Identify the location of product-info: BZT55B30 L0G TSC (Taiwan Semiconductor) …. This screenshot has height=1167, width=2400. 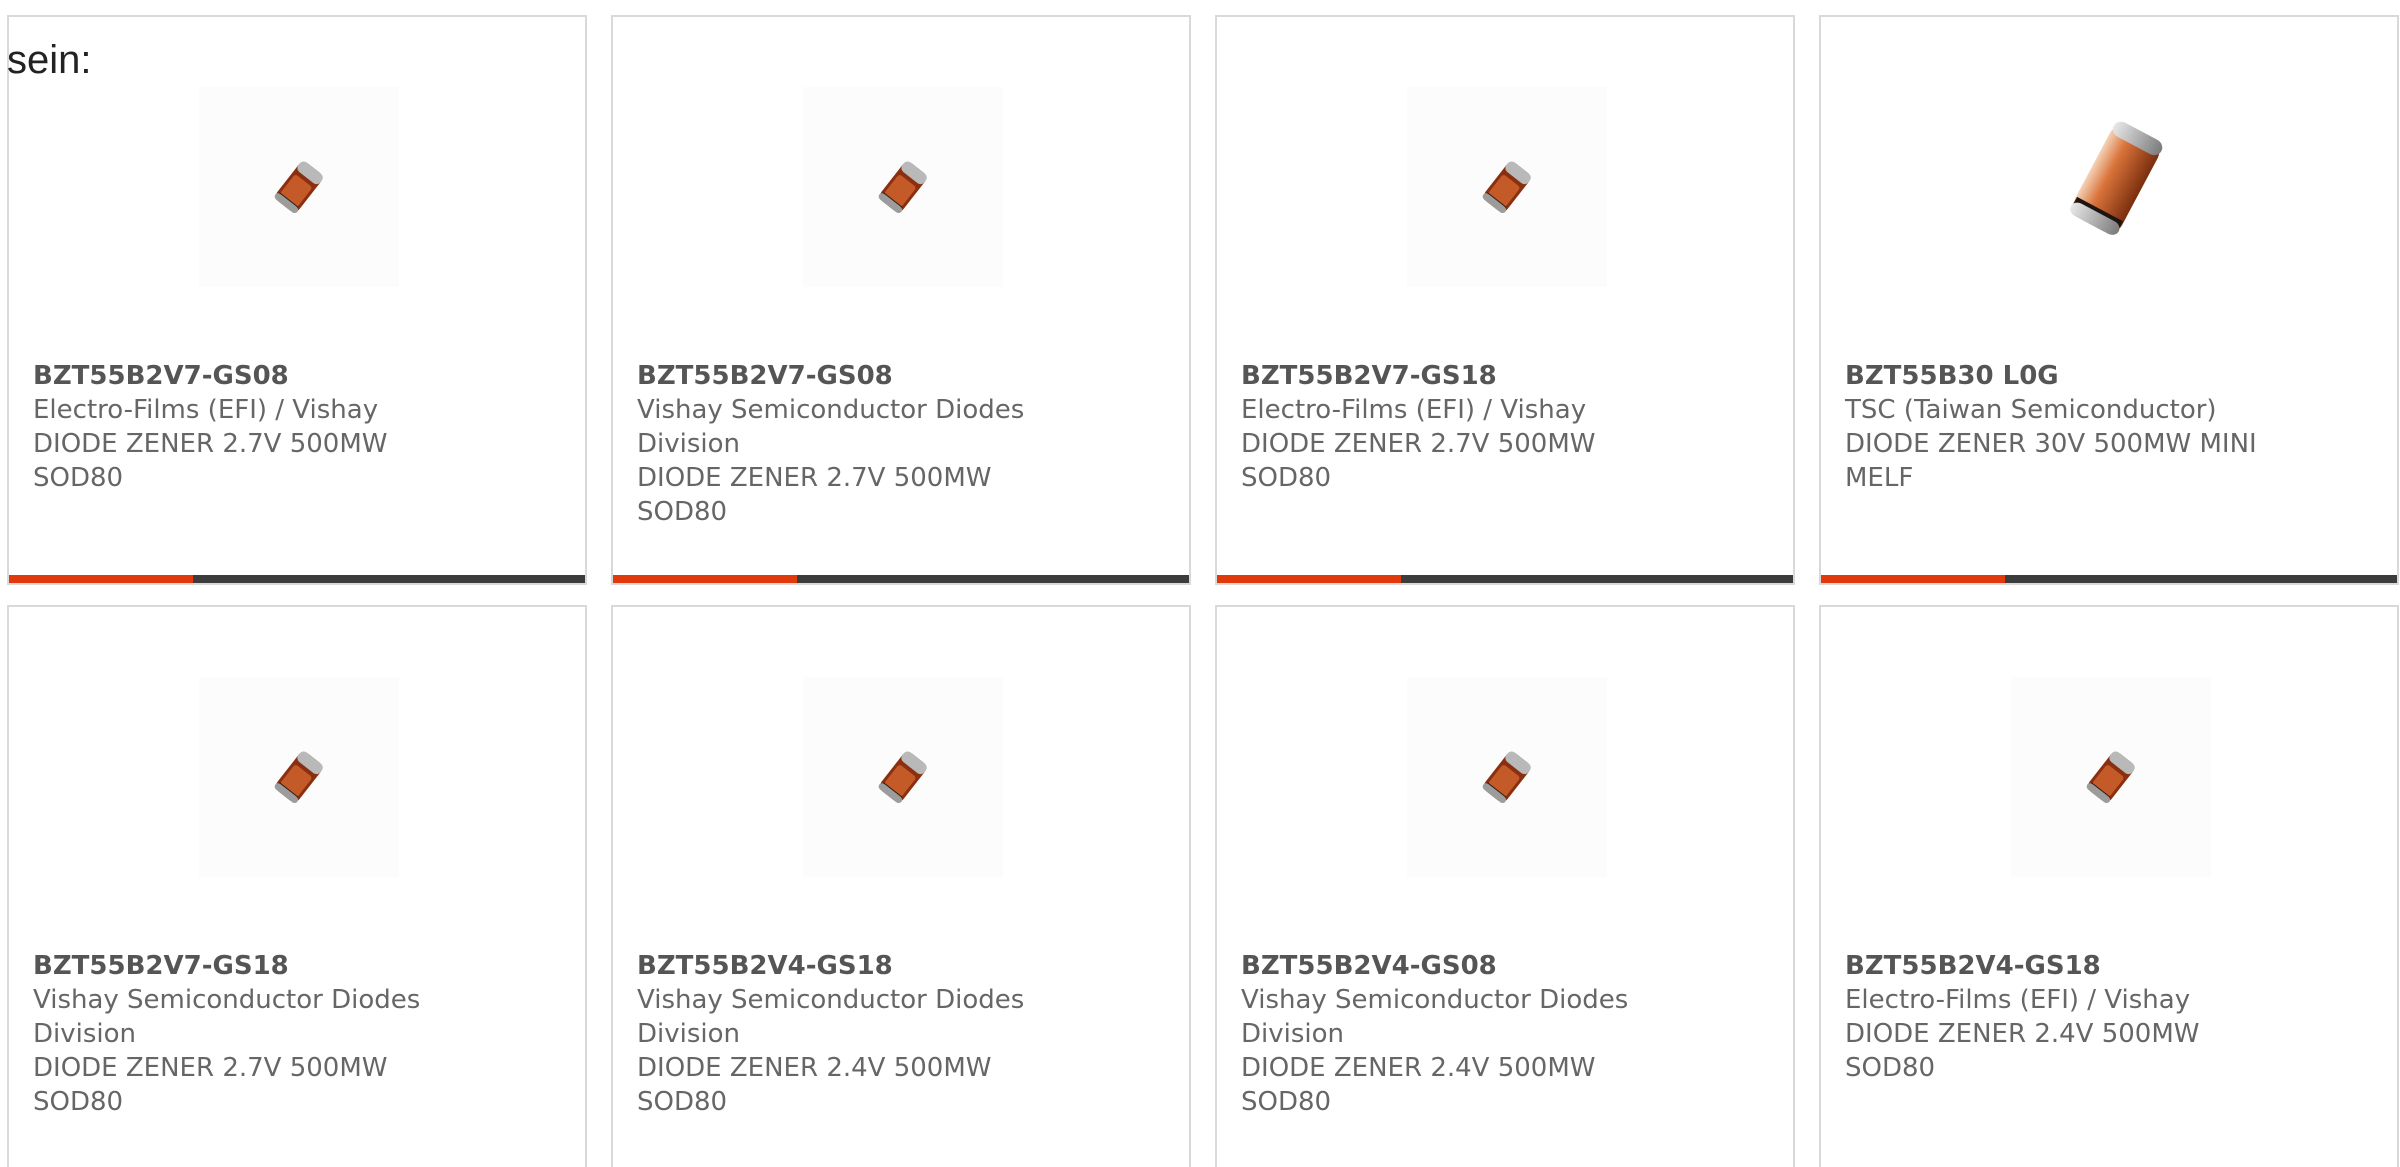
(2055, 427).